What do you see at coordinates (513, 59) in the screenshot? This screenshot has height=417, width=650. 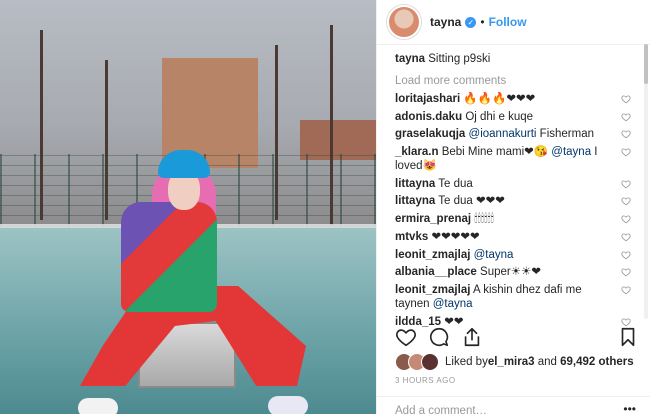 I see `post-caption: tayna Sitting p9ski` at bounding box center [513, 59].